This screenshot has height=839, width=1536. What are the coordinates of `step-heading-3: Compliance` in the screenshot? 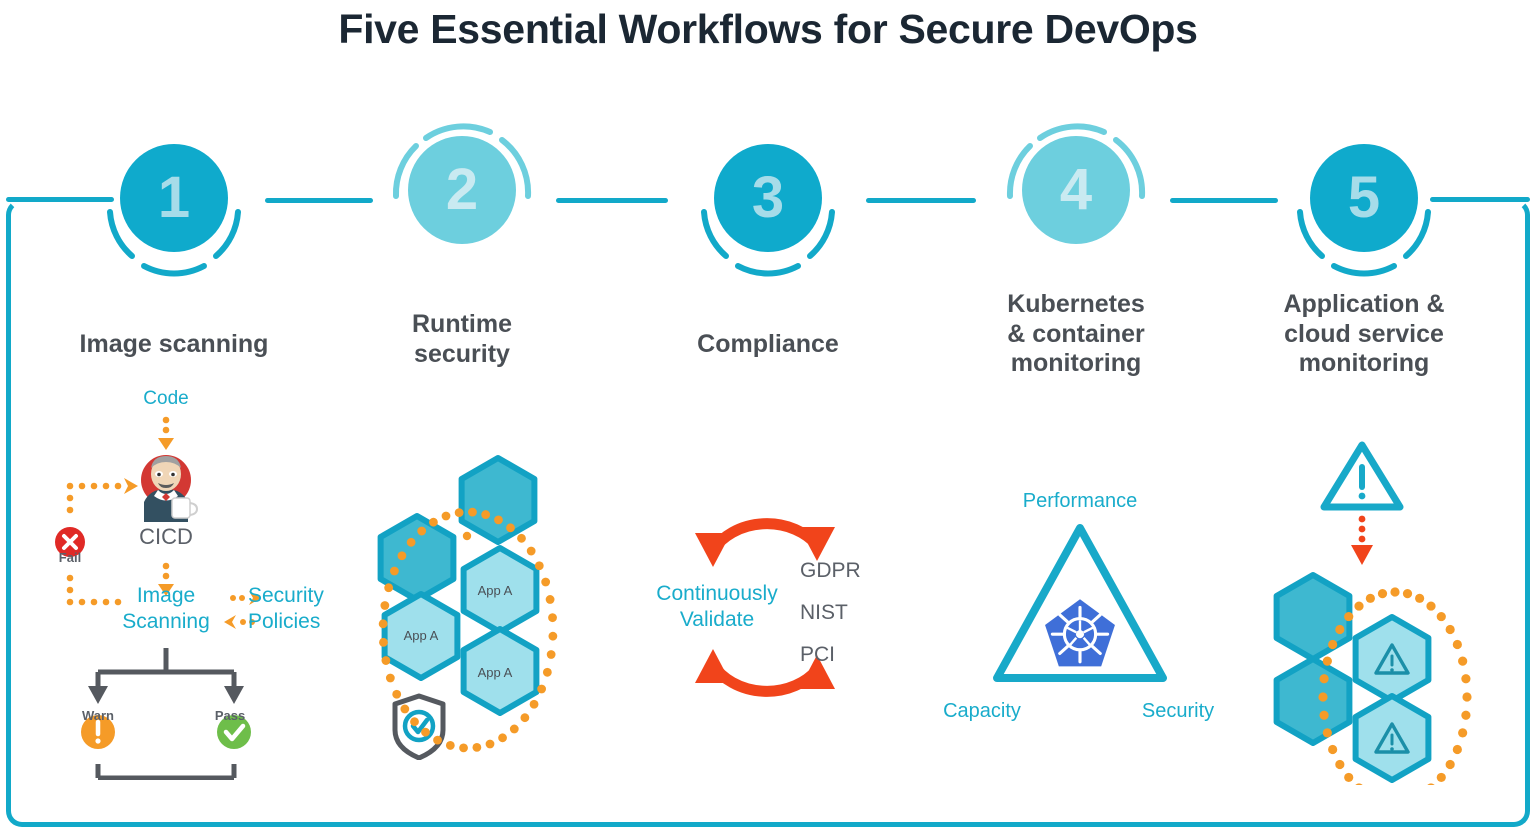 It's located at (768, 345).